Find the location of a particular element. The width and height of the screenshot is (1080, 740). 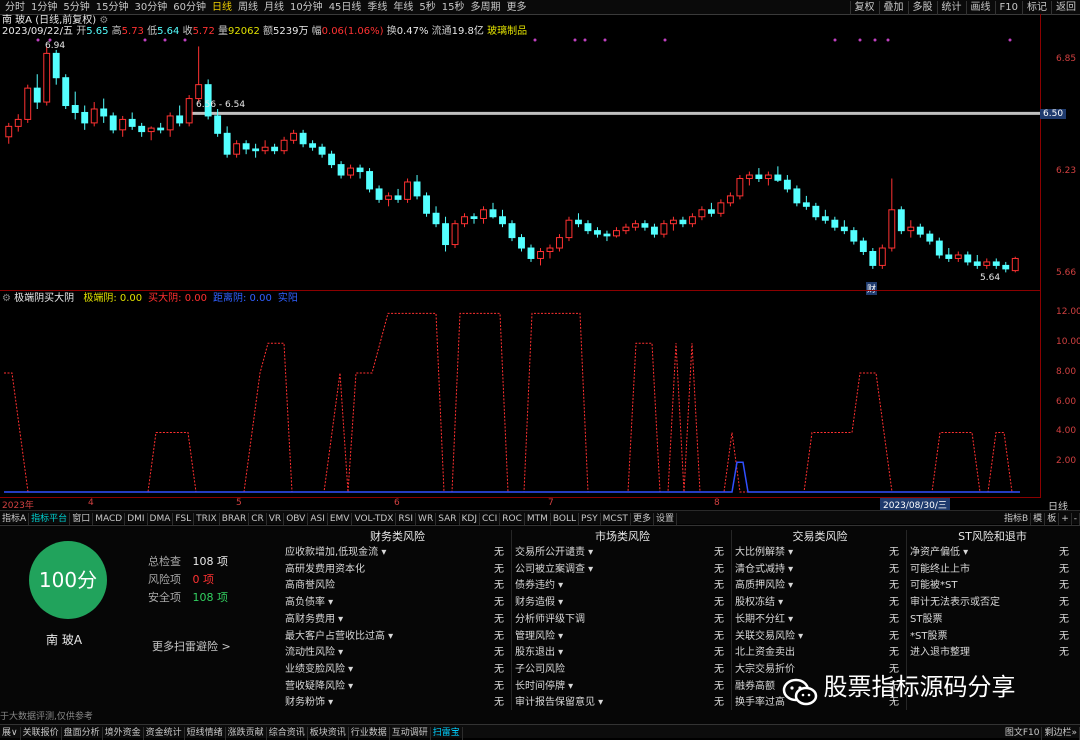

risk-item-row: 大比例解禁 ▾ 无 is located at coordinates (820, 553).